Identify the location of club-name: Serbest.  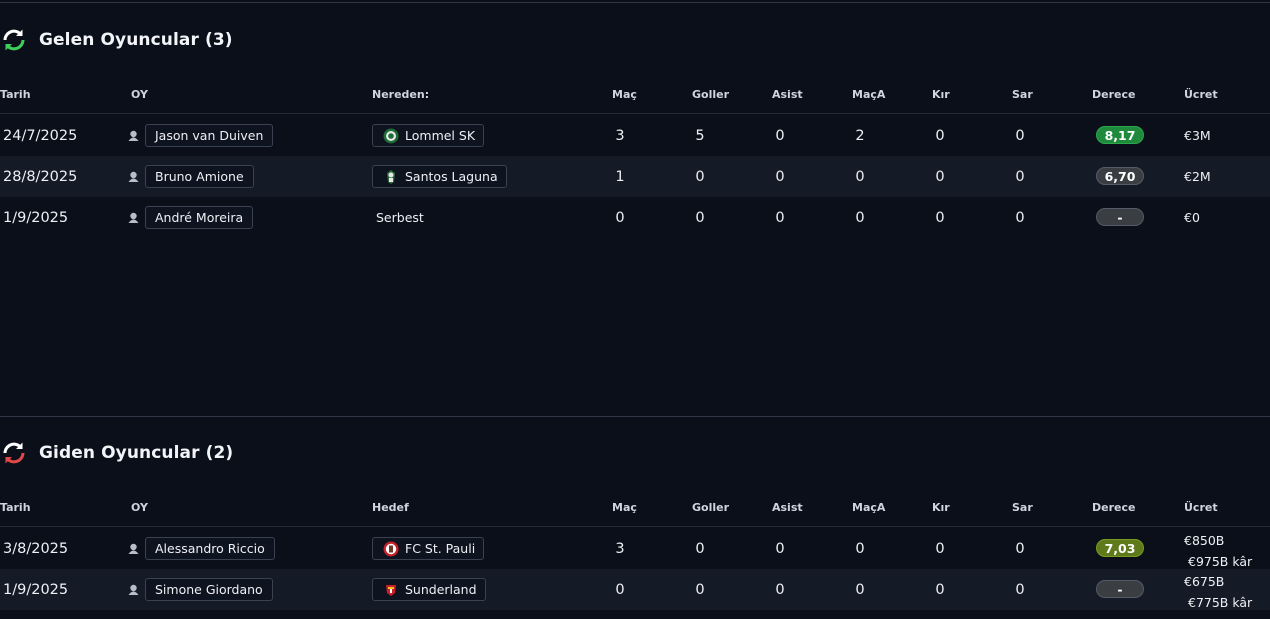
(400, 217).